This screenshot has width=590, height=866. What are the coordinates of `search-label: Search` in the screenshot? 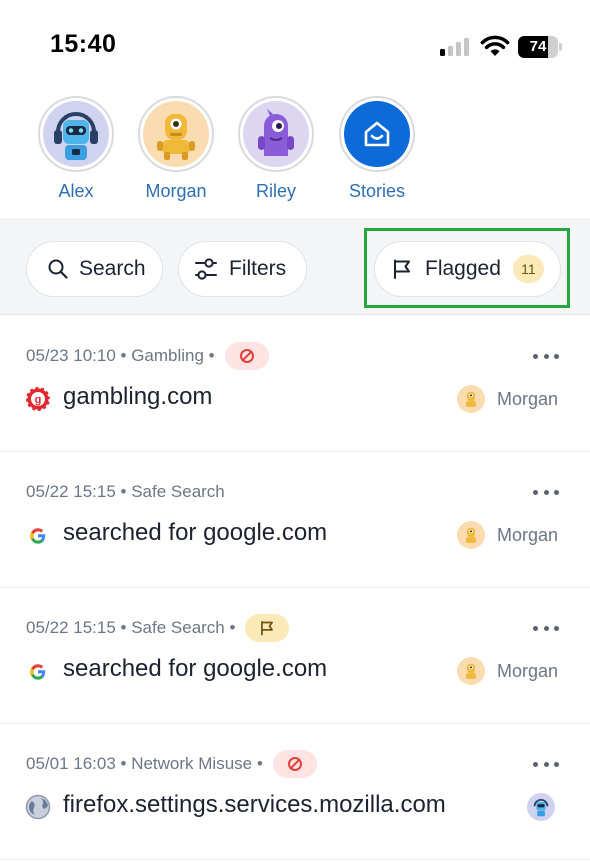 It's located at (112, 268).